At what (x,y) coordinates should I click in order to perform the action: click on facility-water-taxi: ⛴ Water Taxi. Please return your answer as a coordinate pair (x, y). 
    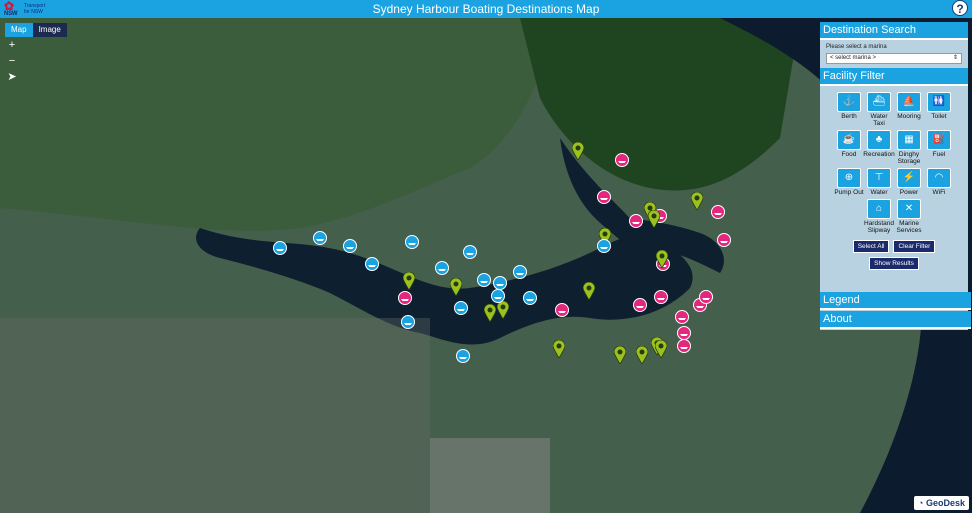
    Looking at the image, I should click on (879, 109).